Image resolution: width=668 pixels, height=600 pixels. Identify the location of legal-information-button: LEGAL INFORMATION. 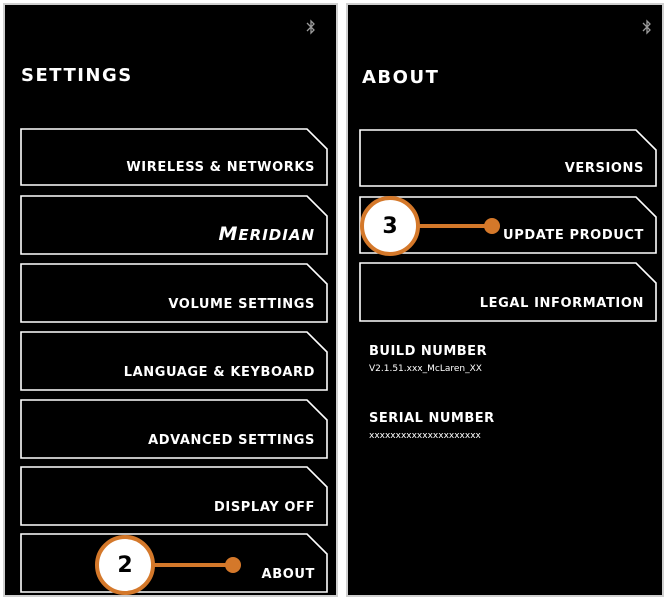
(508, 292).